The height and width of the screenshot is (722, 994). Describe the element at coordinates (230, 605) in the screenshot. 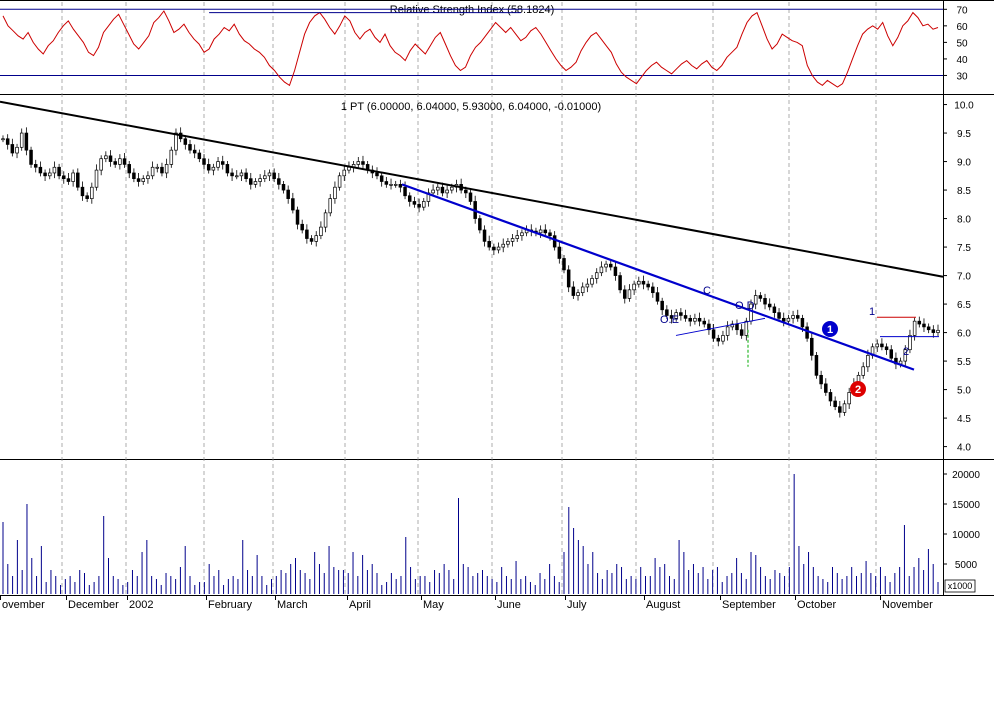

I see `x-month-label: February` at that location.